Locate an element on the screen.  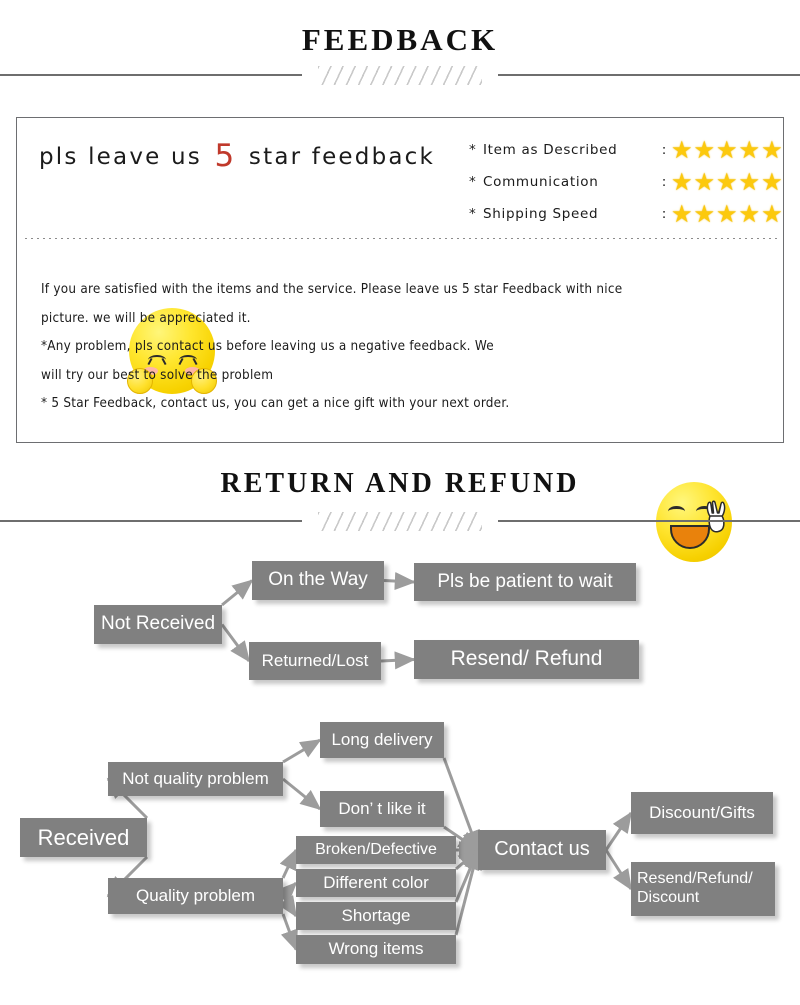
flow-edge-quality-problem-to-shortage is located at coordinates (287, 906).